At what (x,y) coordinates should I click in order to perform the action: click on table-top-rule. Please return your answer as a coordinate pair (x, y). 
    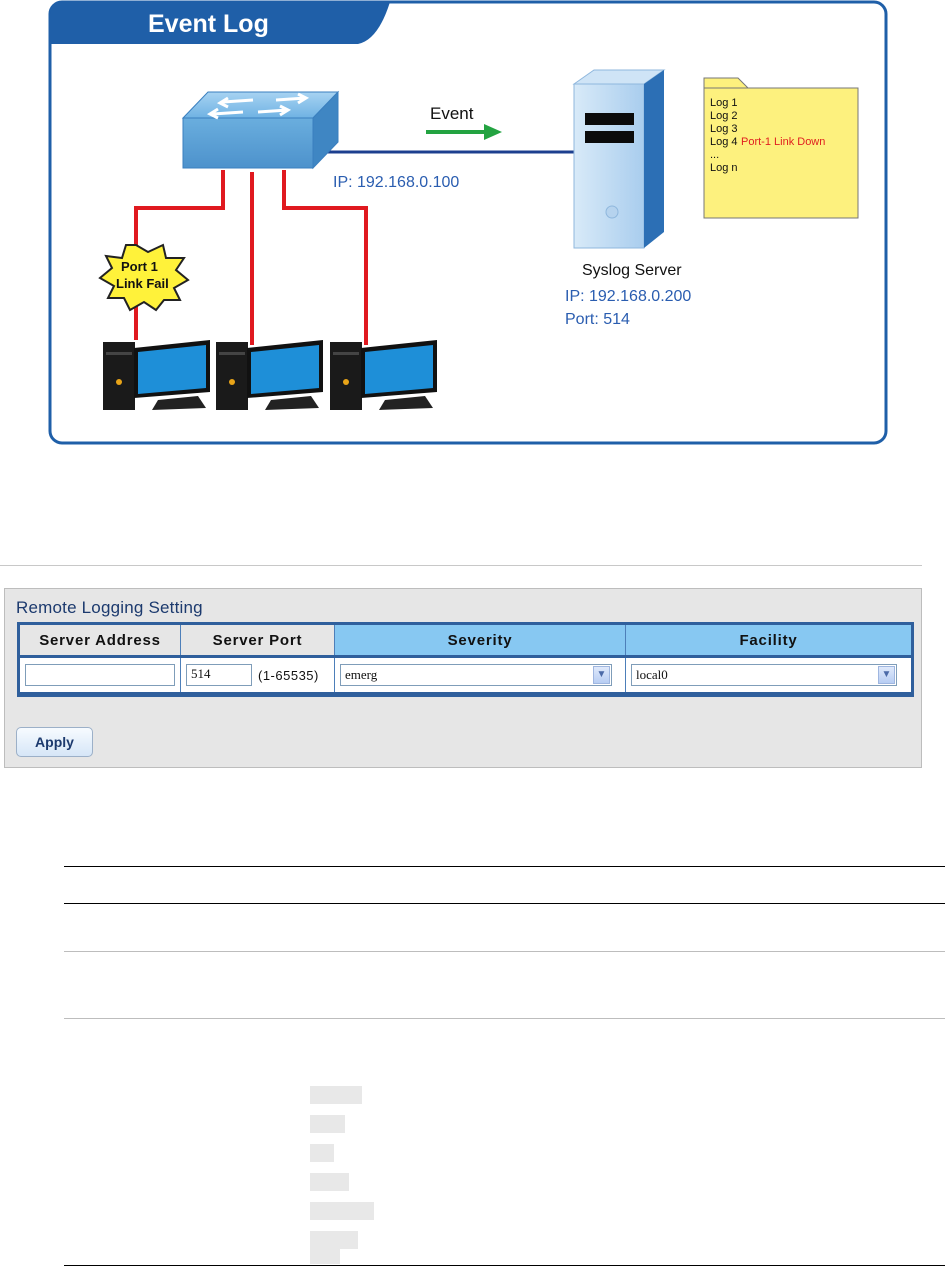
    Looking at the image, I should click on (504, 866).